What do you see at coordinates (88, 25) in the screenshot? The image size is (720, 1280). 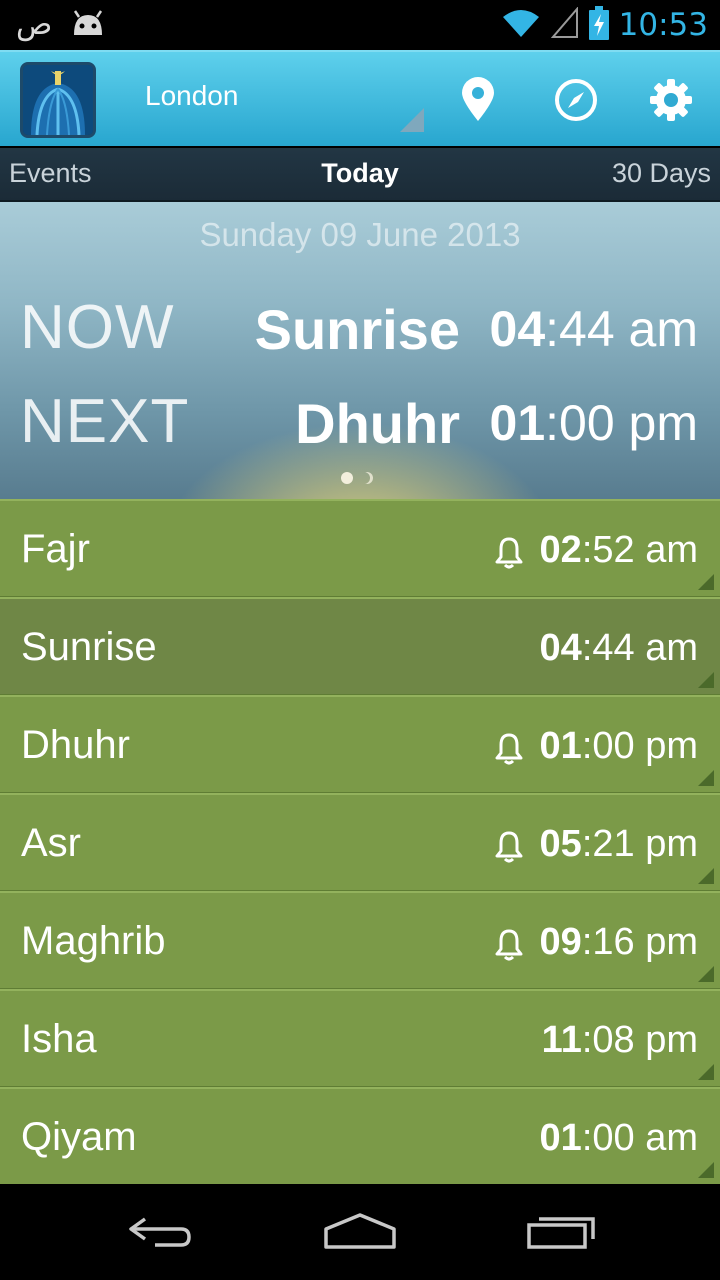 I see `android-icon` at bounding box center [88, 25].